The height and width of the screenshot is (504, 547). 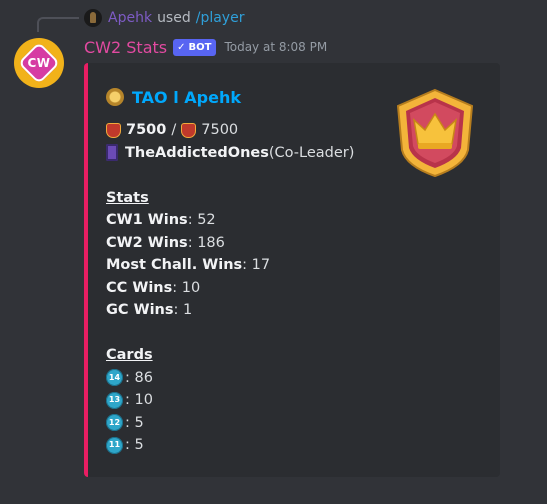 What do you see at coordinates (246, 400) in the screenshot?
I see `card-level-row: 13: 10` at bounding box center [246, 400].